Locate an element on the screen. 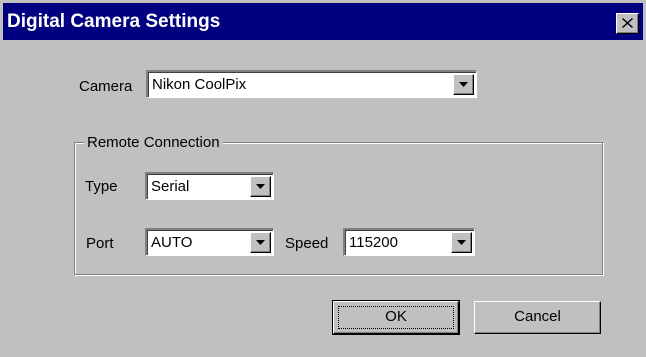 This screenshot has height=357, width=646. speed-select: 115200 is located at coordinates (409, 242).